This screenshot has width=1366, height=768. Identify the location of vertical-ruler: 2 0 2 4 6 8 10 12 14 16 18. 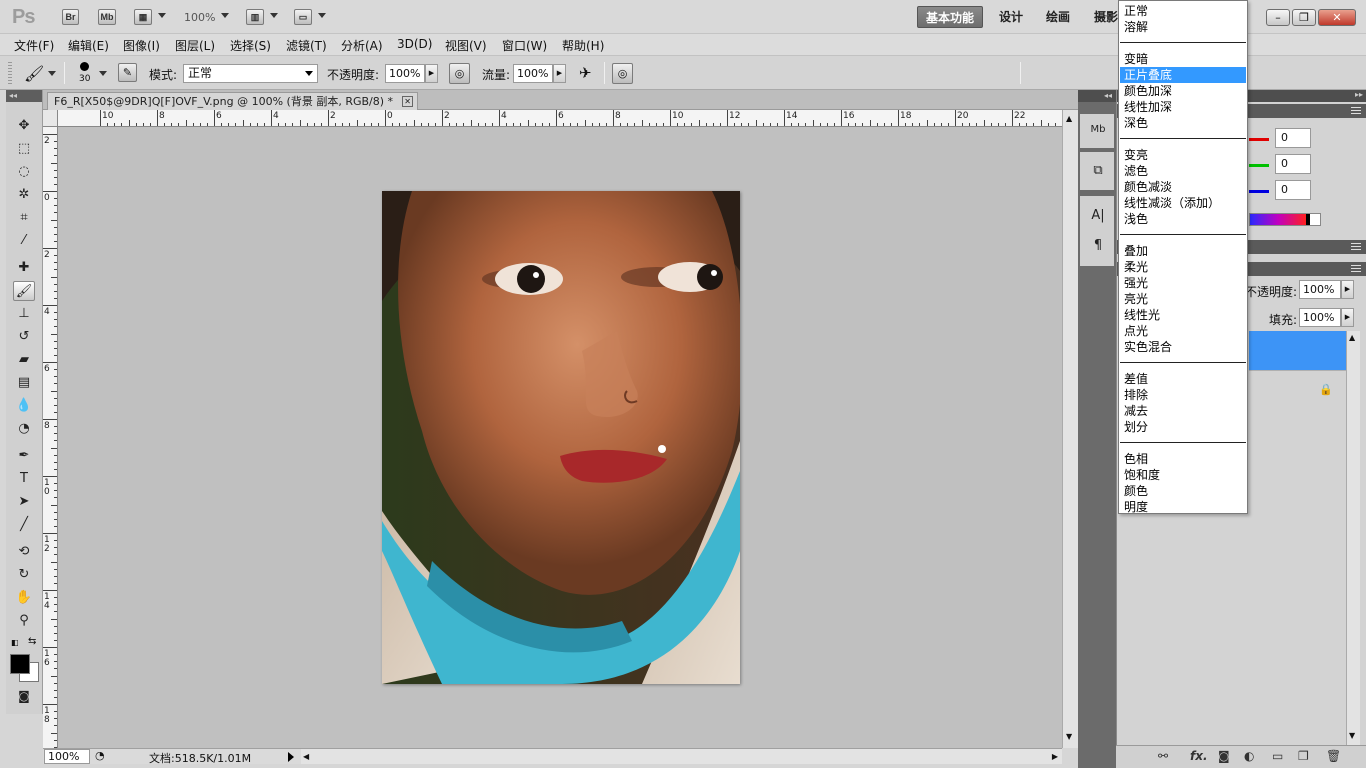
(50, 437).